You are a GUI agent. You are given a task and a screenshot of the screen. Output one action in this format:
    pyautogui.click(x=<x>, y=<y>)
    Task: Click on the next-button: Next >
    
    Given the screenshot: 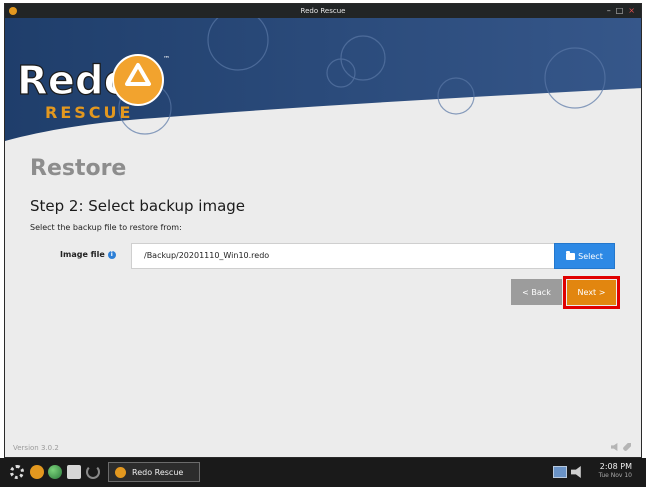 What is the action you would take?
    pyautogui.click(x=591, y=292)
    